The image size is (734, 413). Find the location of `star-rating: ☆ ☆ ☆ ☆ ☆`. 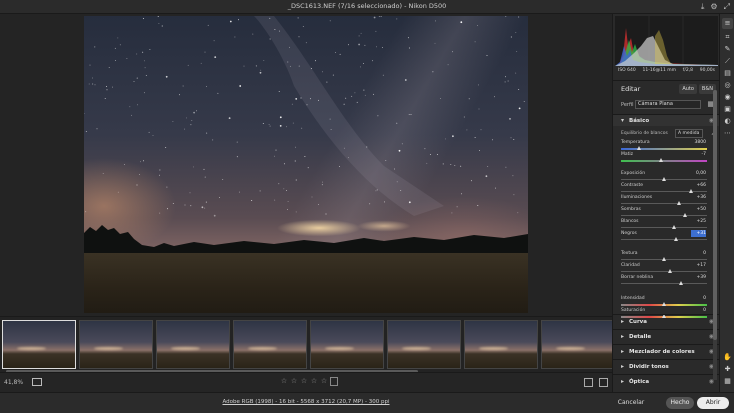

star-rating: ☆ ☆ ☆ ☆ ☆ is located at coordinates (309, 381).